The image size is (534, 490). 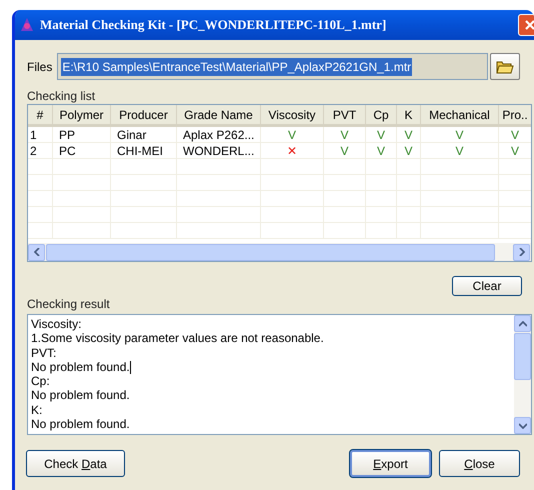 What do you see at coordinates (27, 25) in the screenshot?
I see `app-icon` at bounding box center [27, 25].